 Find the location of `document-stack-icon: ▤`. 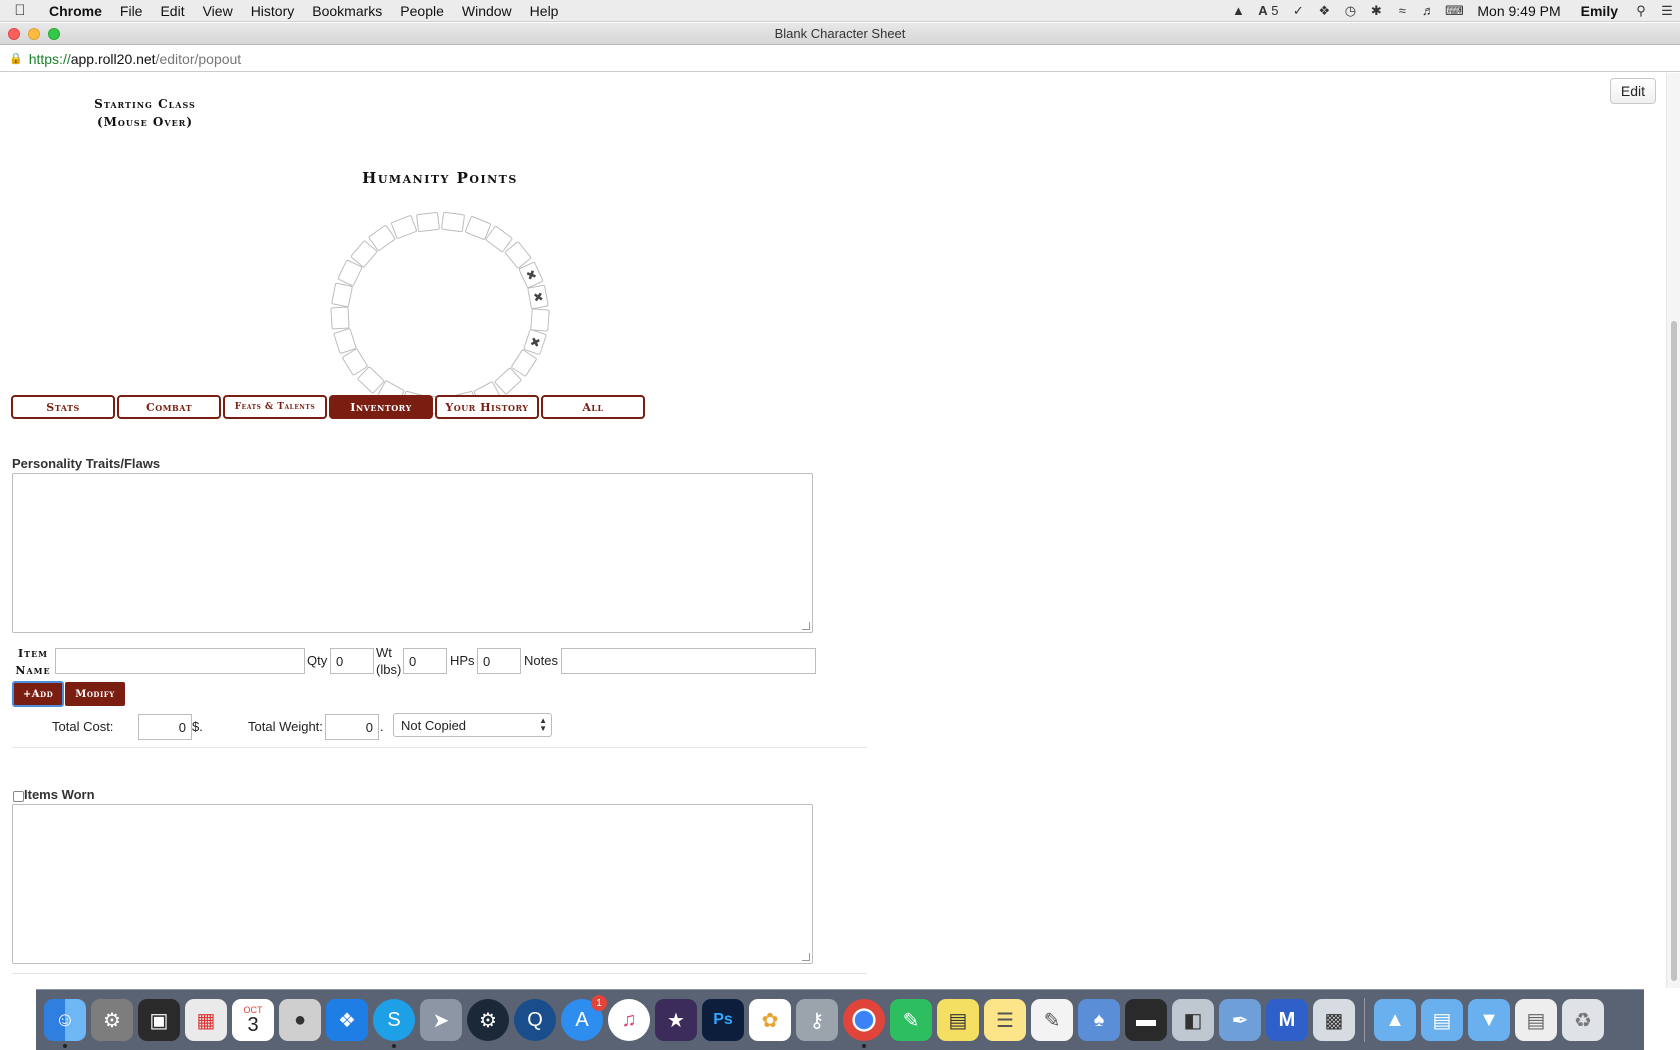

document-stack-icon: ▤ is located at coordinates (1536, 1020).